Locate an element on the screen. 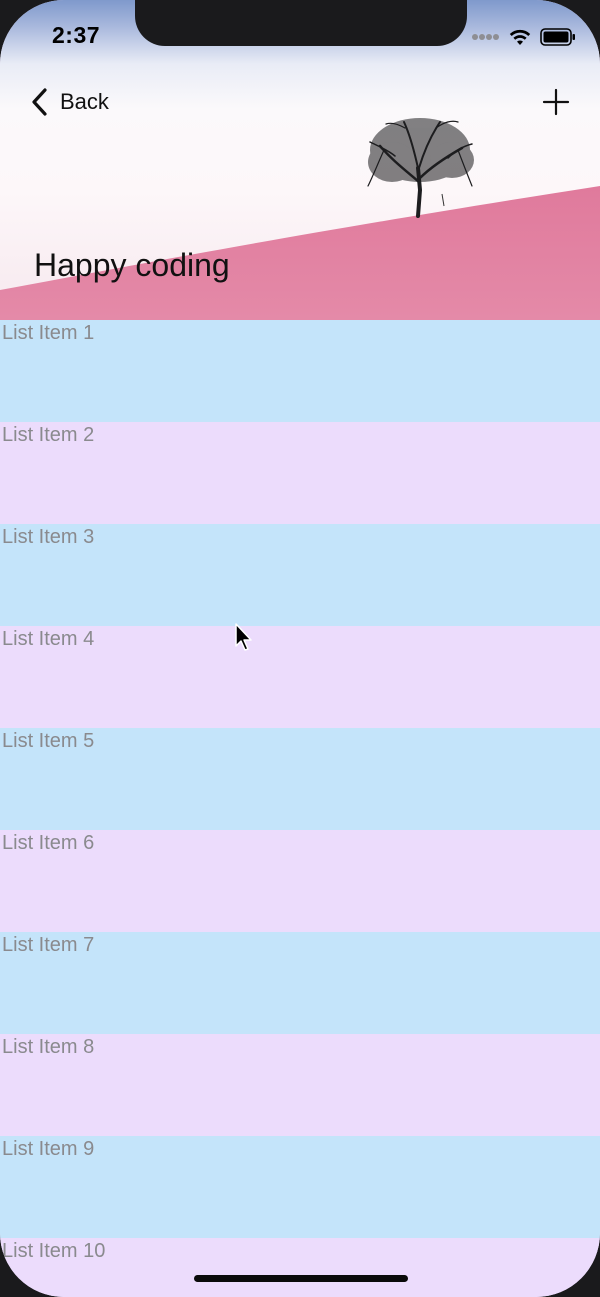  signal-dots-icon is located at coordinates (485, 37).